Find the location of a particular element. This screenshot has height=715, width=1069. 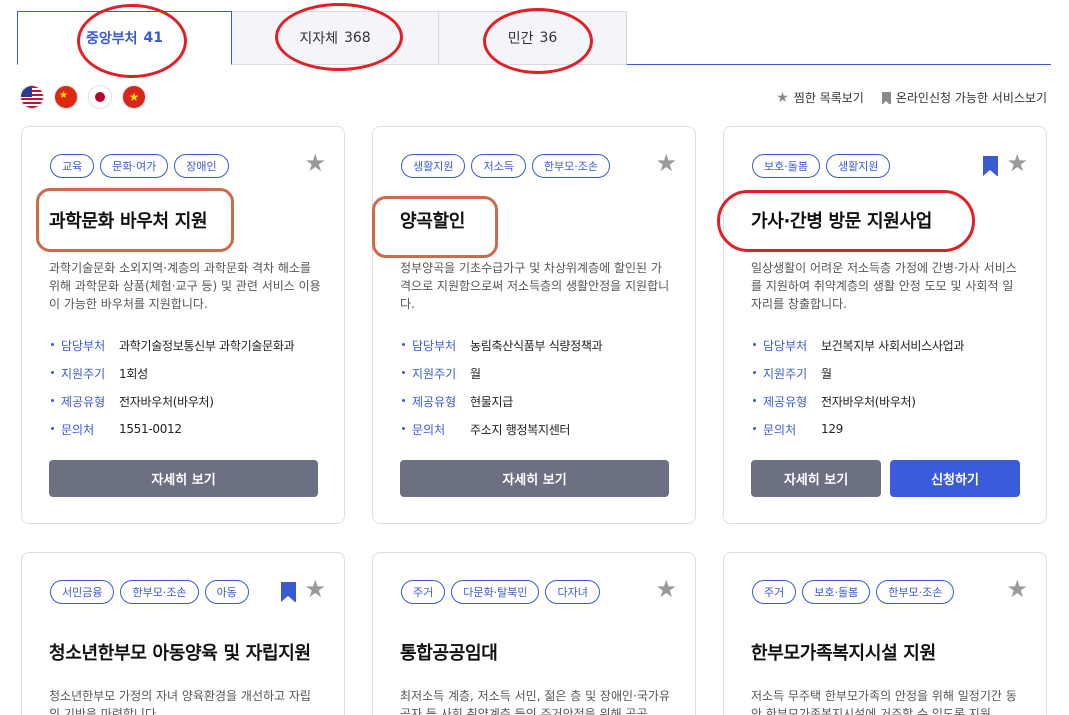

card-title: 양곡할인 is located at coordinates (433, 221).